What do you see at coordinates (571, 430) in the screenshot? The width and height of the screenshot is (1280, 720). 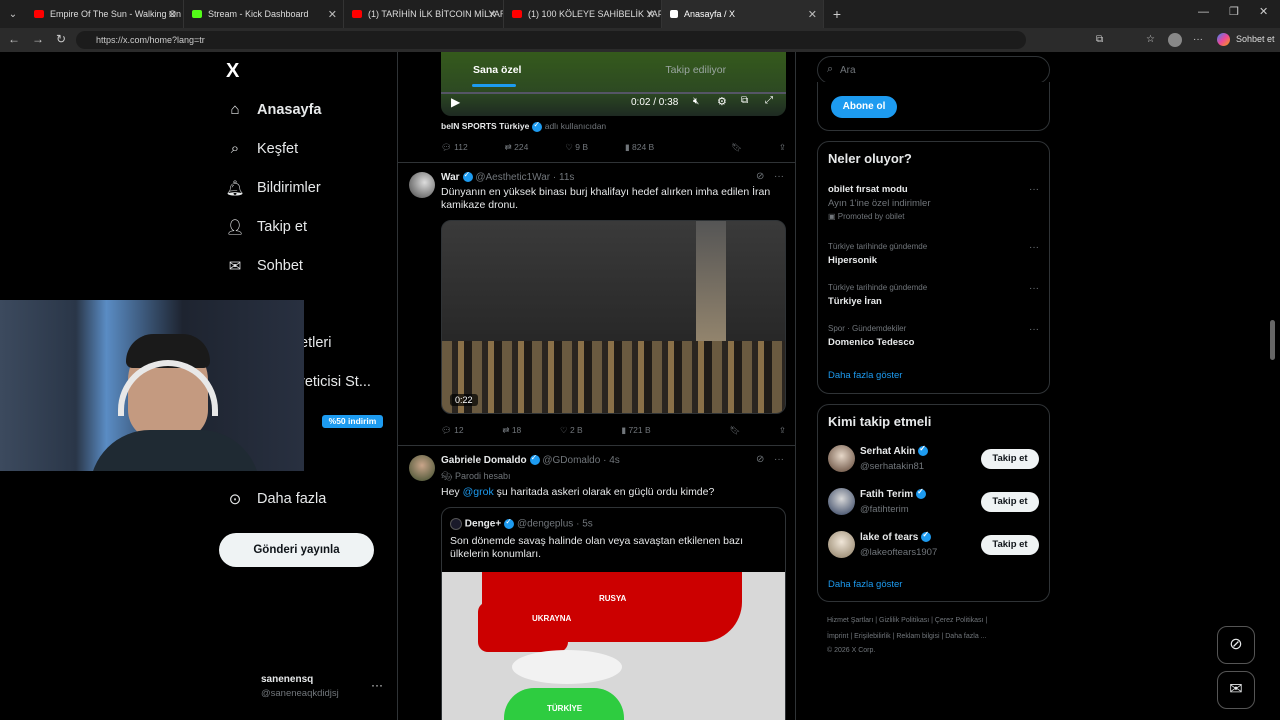 I see `like-button: ♡ 2 B` at bounding box center [571, 430].